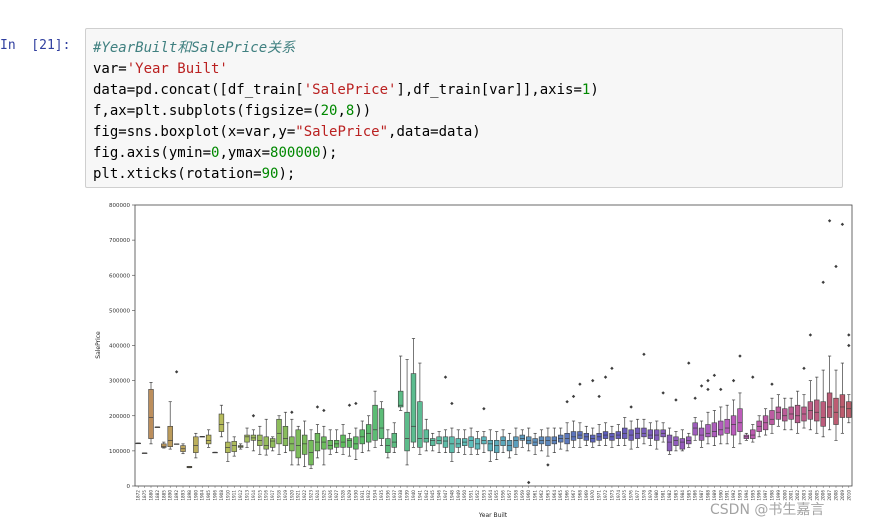 The width and height of the screenshot is (882, 525). I want to click on x-tick-label: 1941, so click(419, 495).